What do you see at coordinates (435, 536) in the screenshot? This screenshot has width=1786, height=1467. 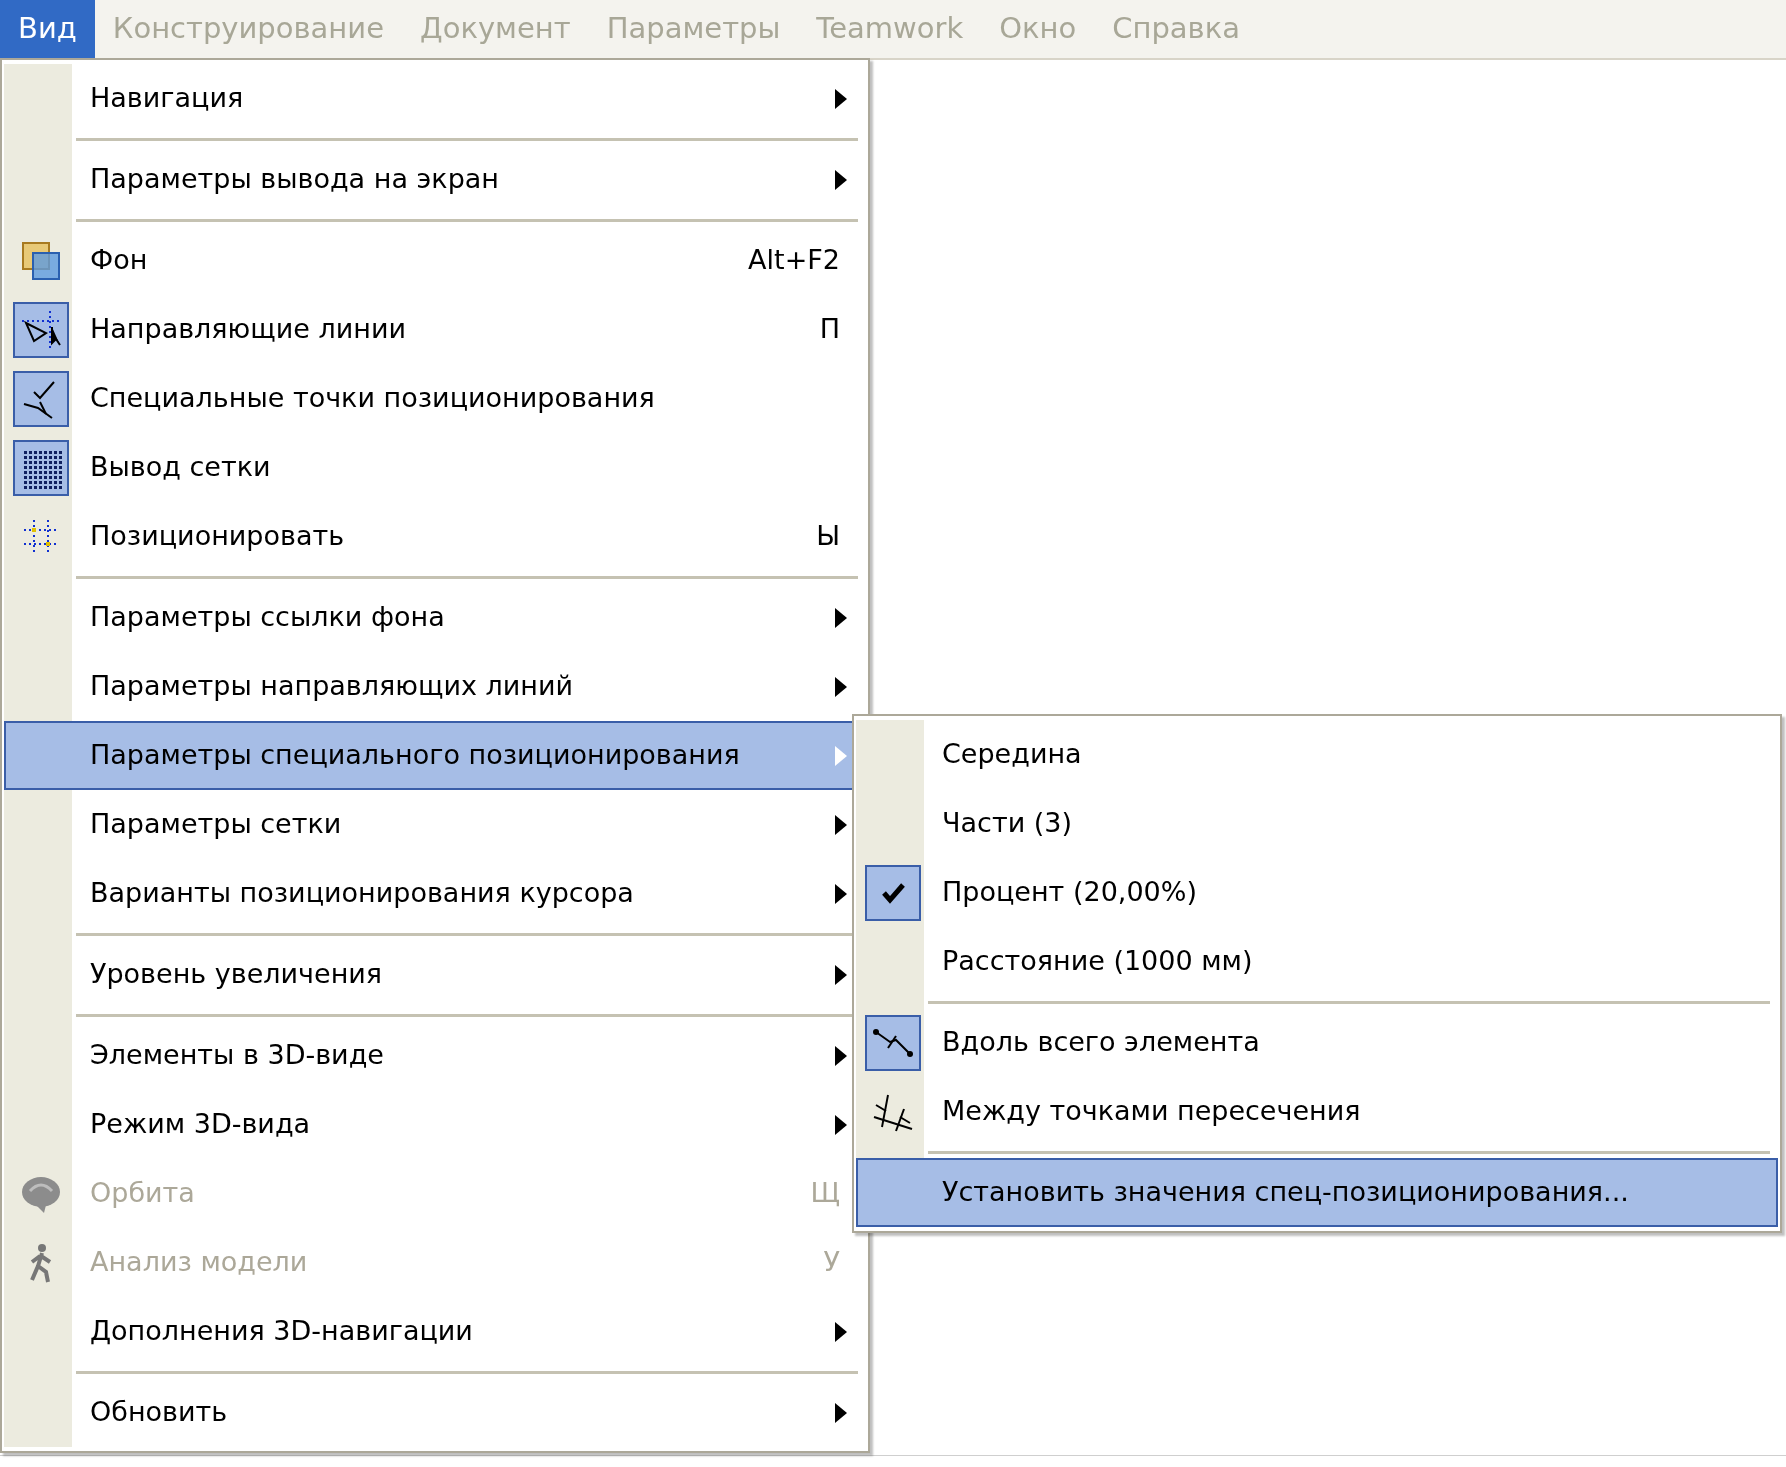 I see `menu-item: Позиционировать Ы` at bounding box center [435, 536].